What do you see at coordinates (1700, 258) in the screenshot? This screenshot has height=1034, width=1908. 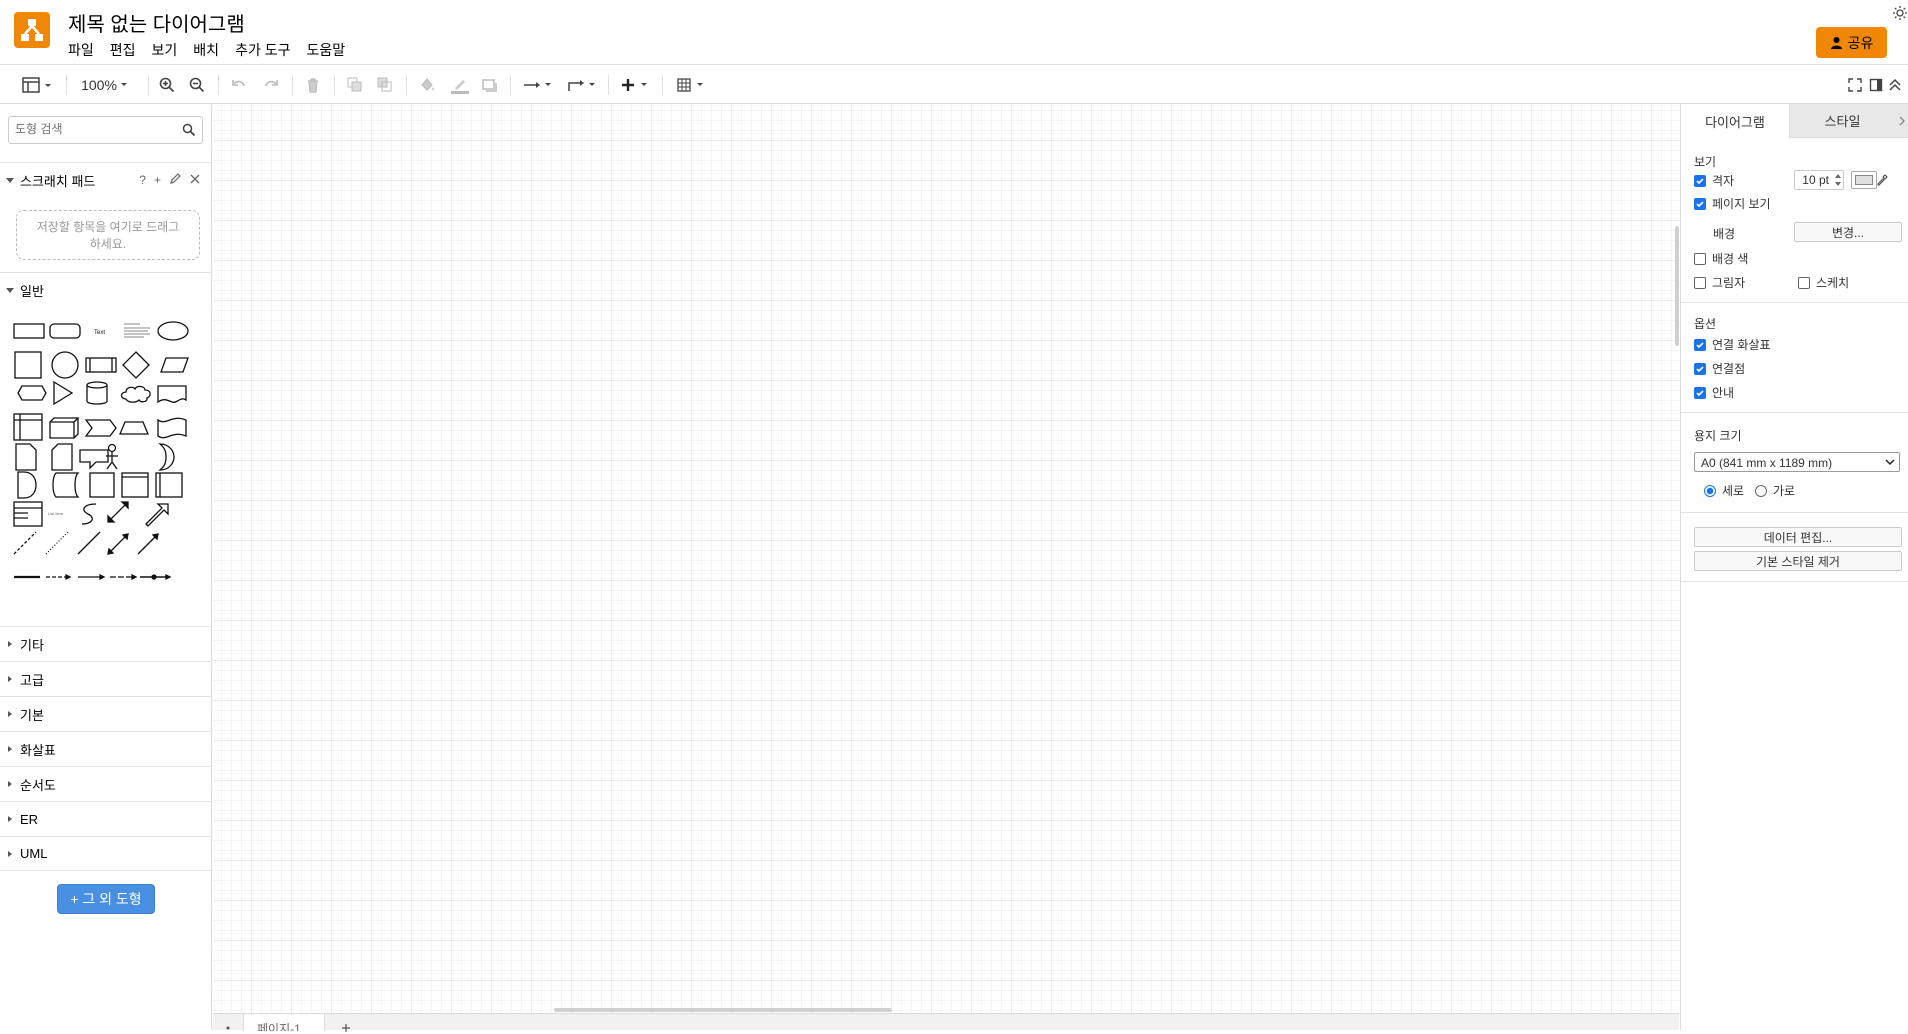 I see `background-color-checkbox` at bounding box center [1700, 258].